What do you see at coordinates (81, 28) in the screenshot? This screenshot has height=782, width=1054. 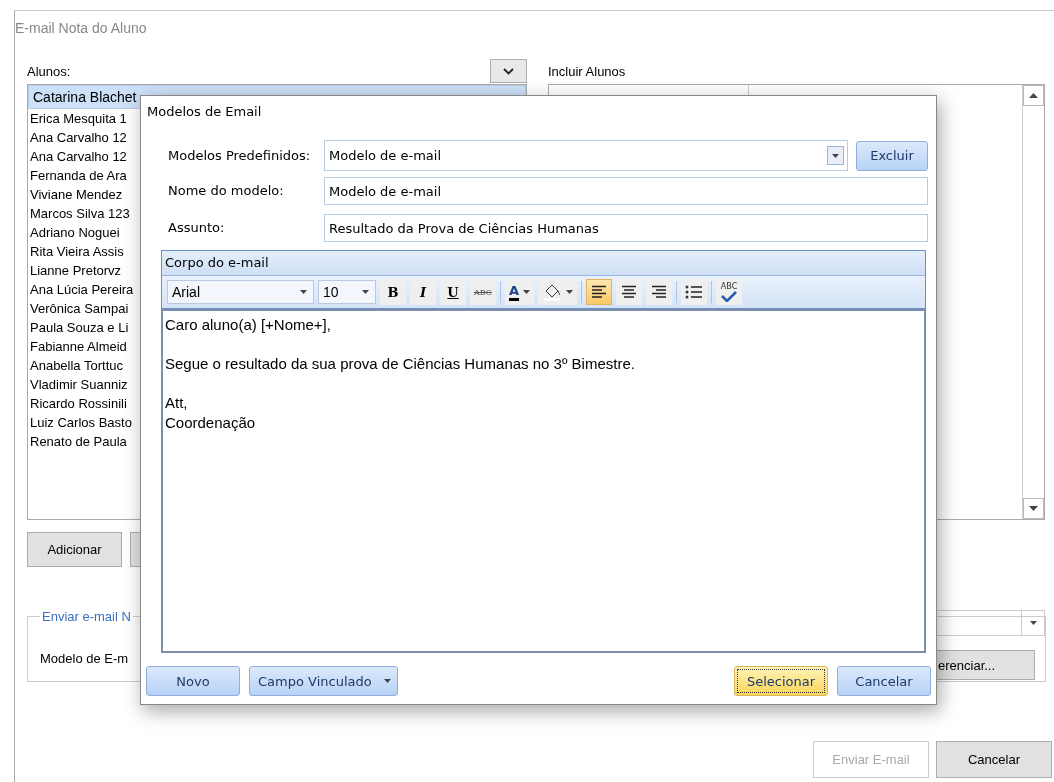 I see `window-title: E-mail Nota do Aluno` at bounding box center [81, 28].